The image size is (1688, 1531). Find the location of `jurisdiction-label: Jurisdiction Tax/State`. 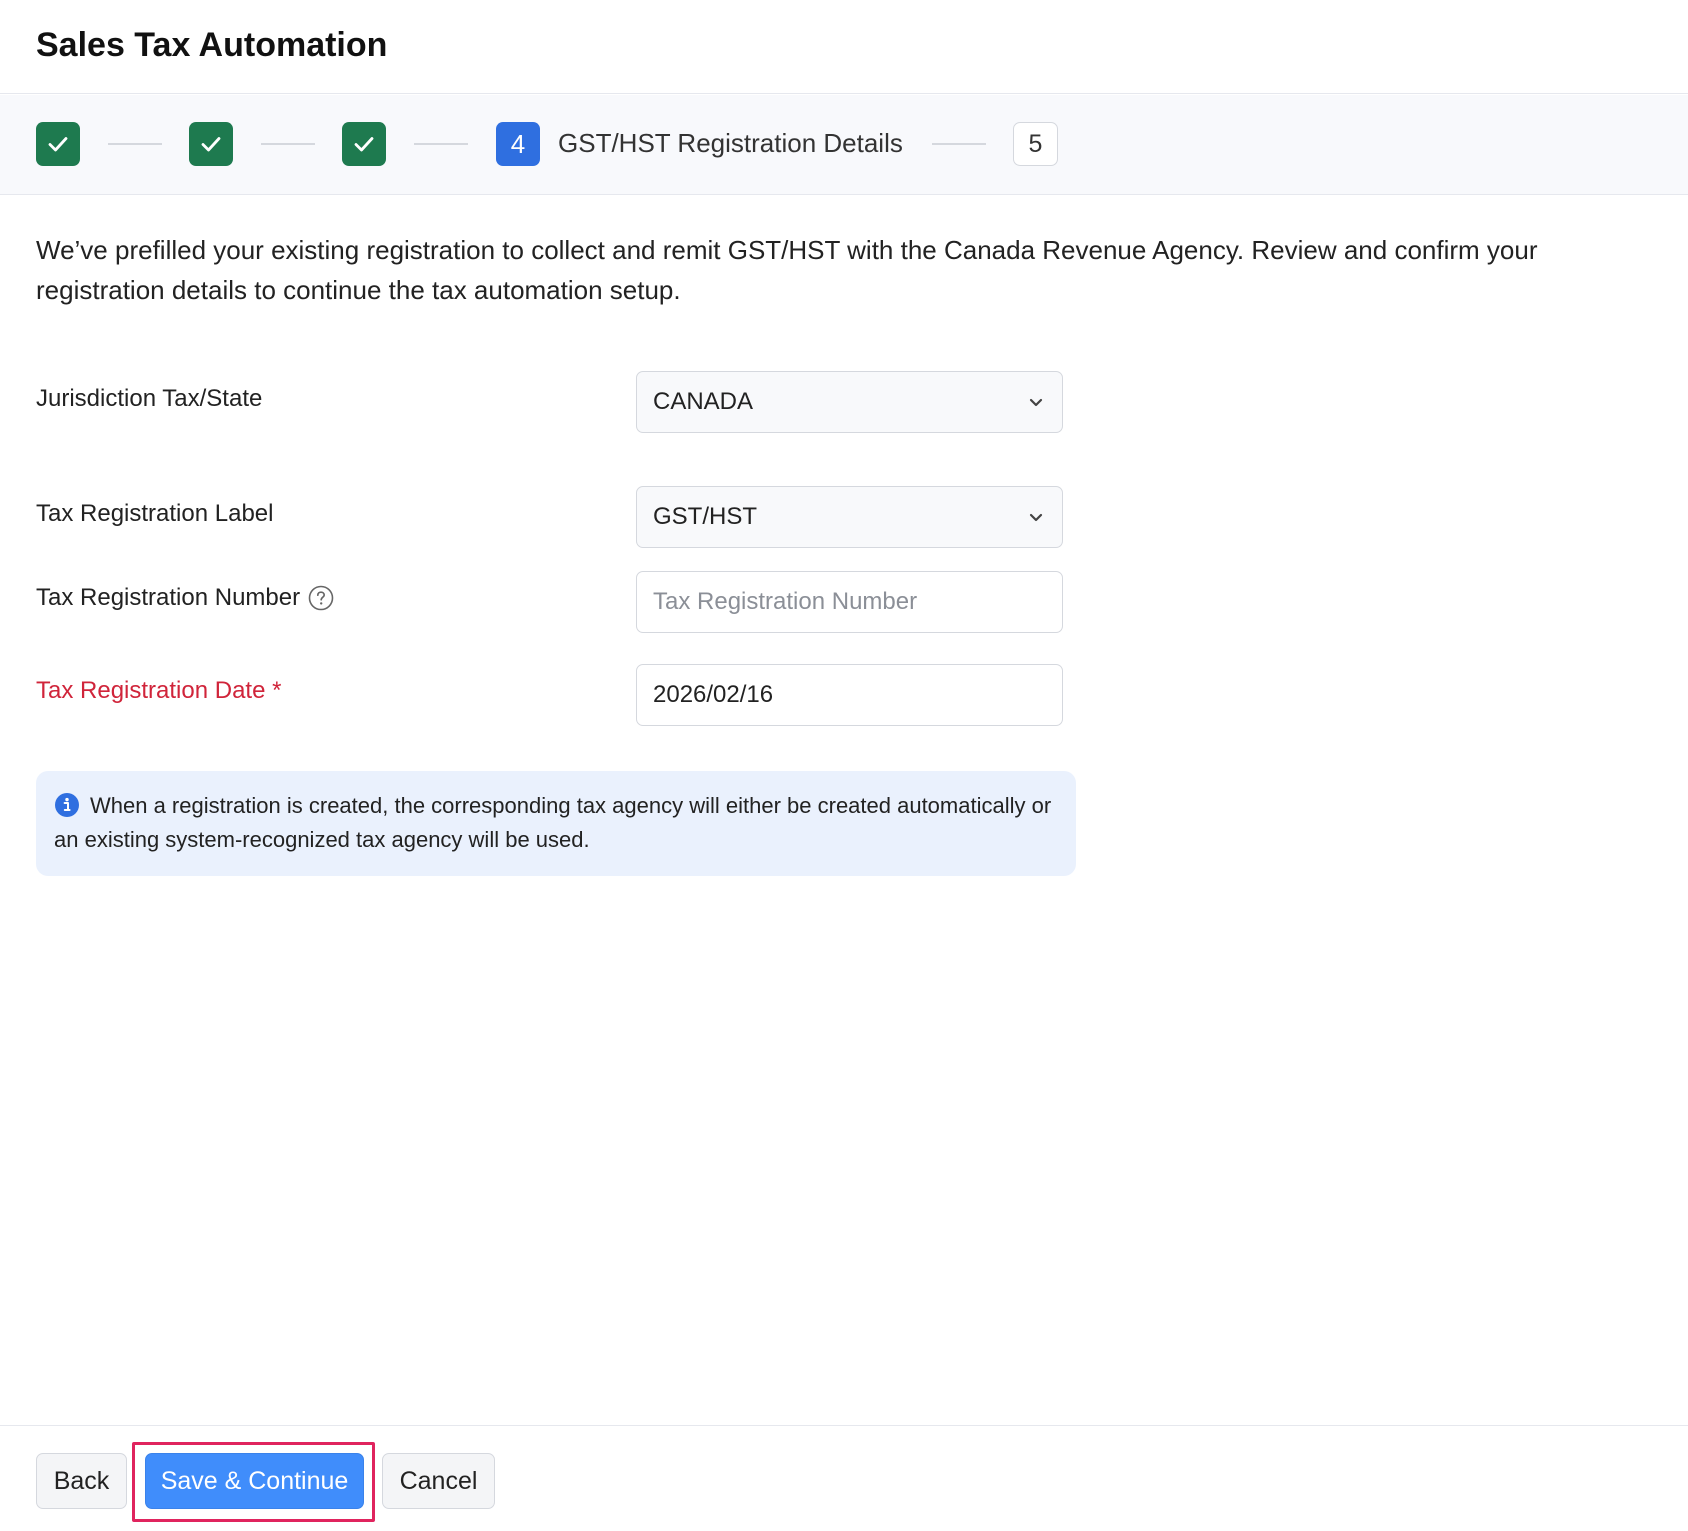

jurisdiction-label: Jurisdiction Tax/State is located at coordinates (149, 399).